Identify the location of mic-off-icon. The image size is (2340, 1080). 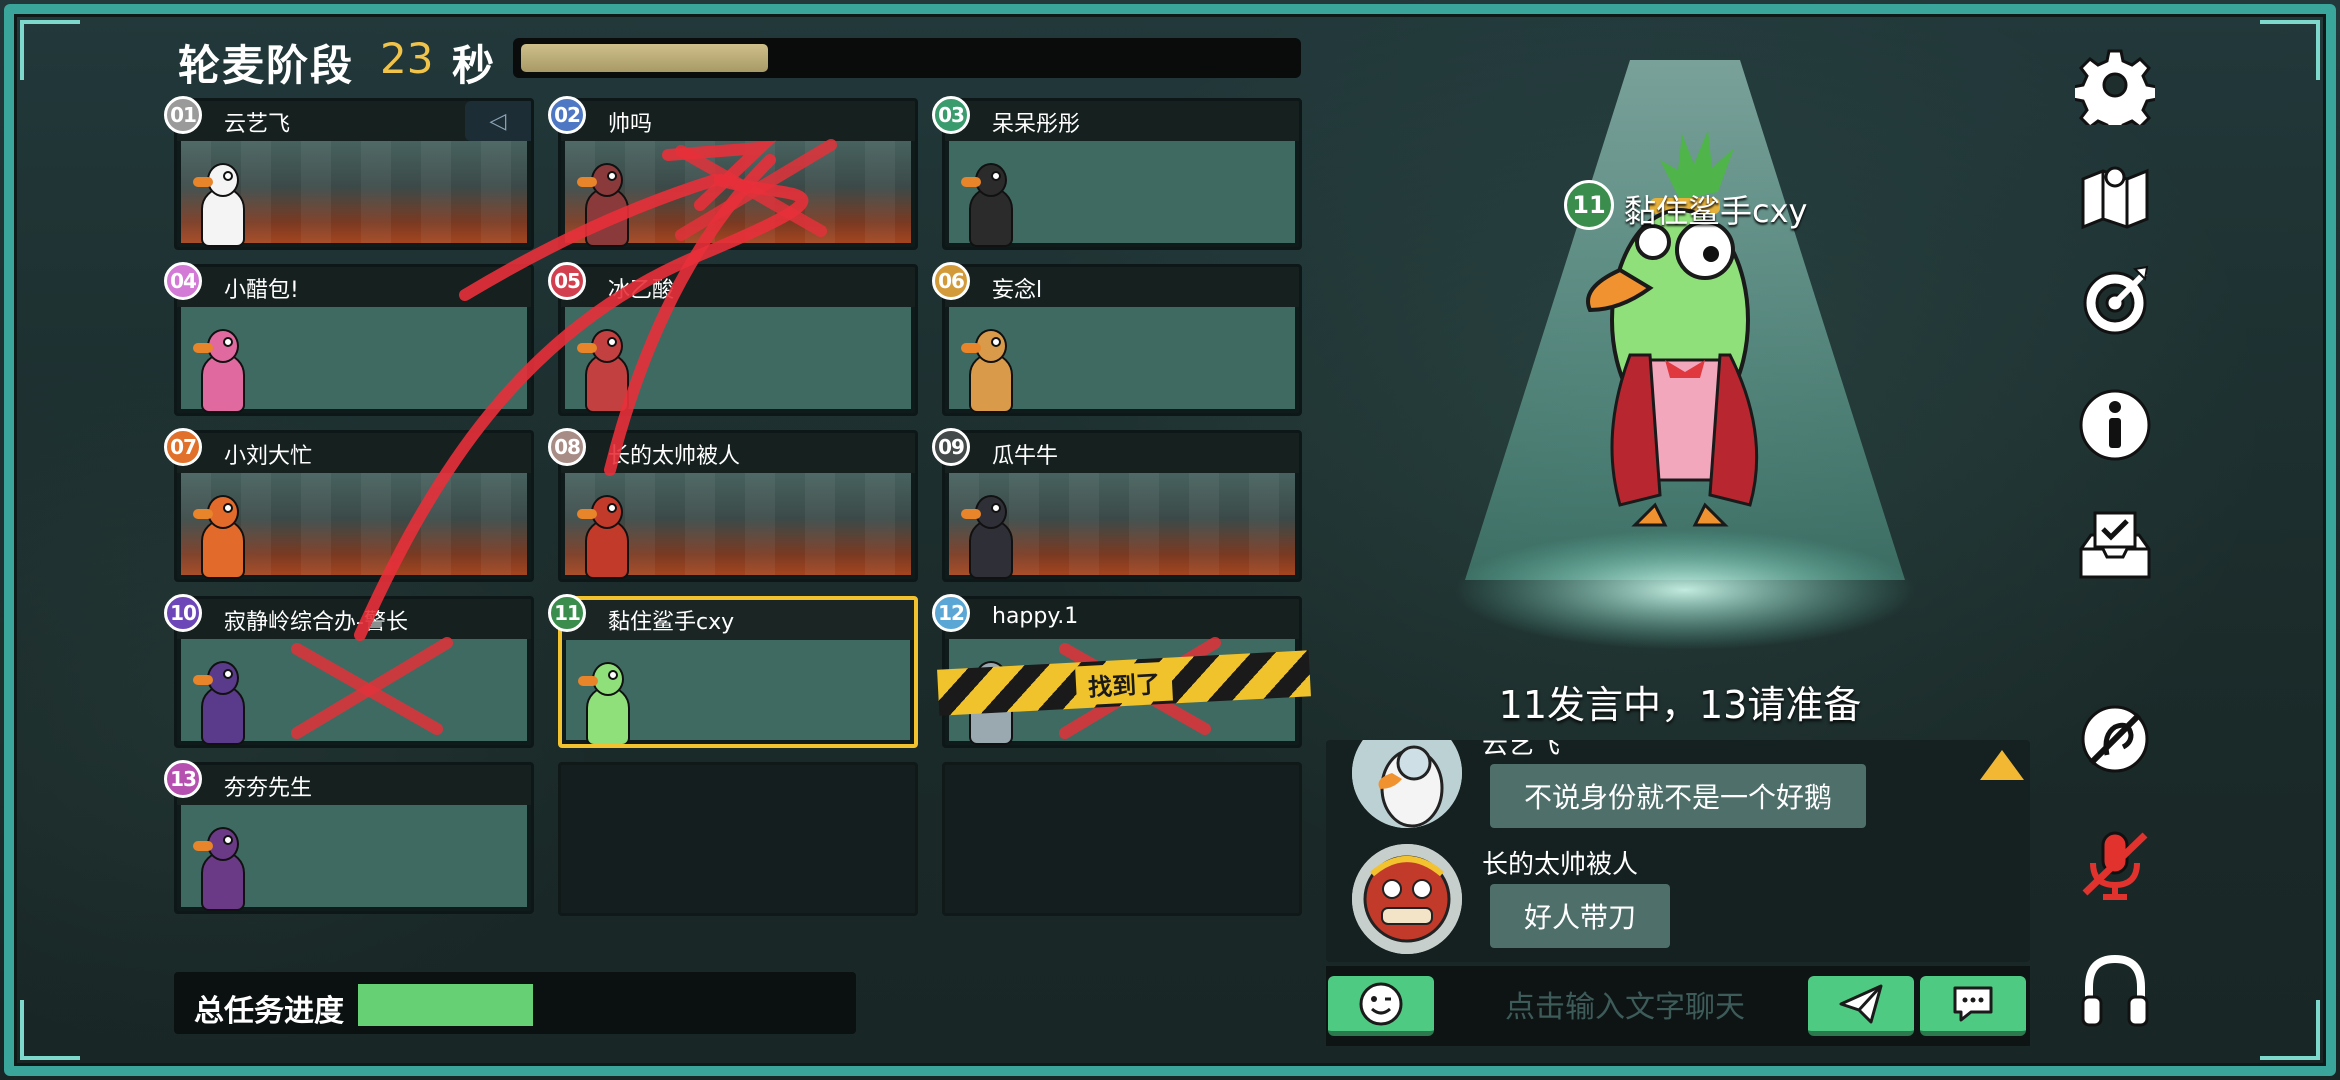
(2115, 865).